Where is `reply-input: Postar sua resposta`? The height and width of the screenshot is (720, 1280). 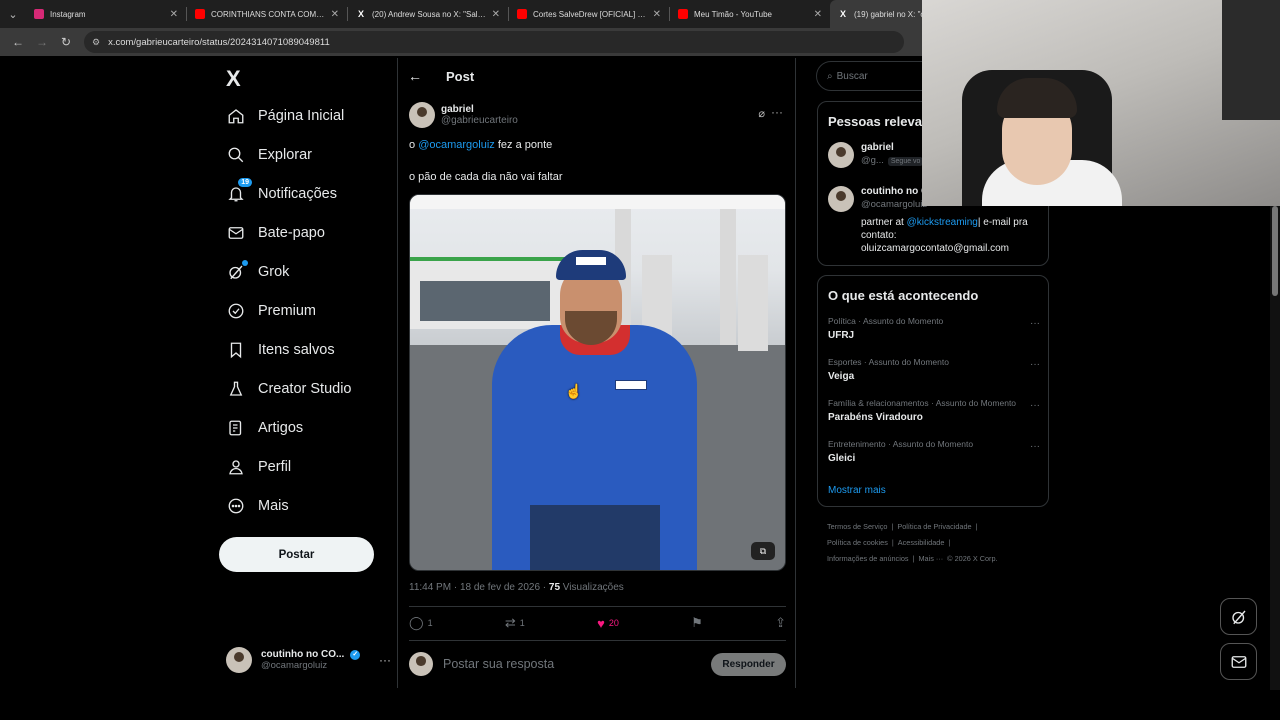 reply-input: Postar sua resposta is located at coordinates (577, 664).